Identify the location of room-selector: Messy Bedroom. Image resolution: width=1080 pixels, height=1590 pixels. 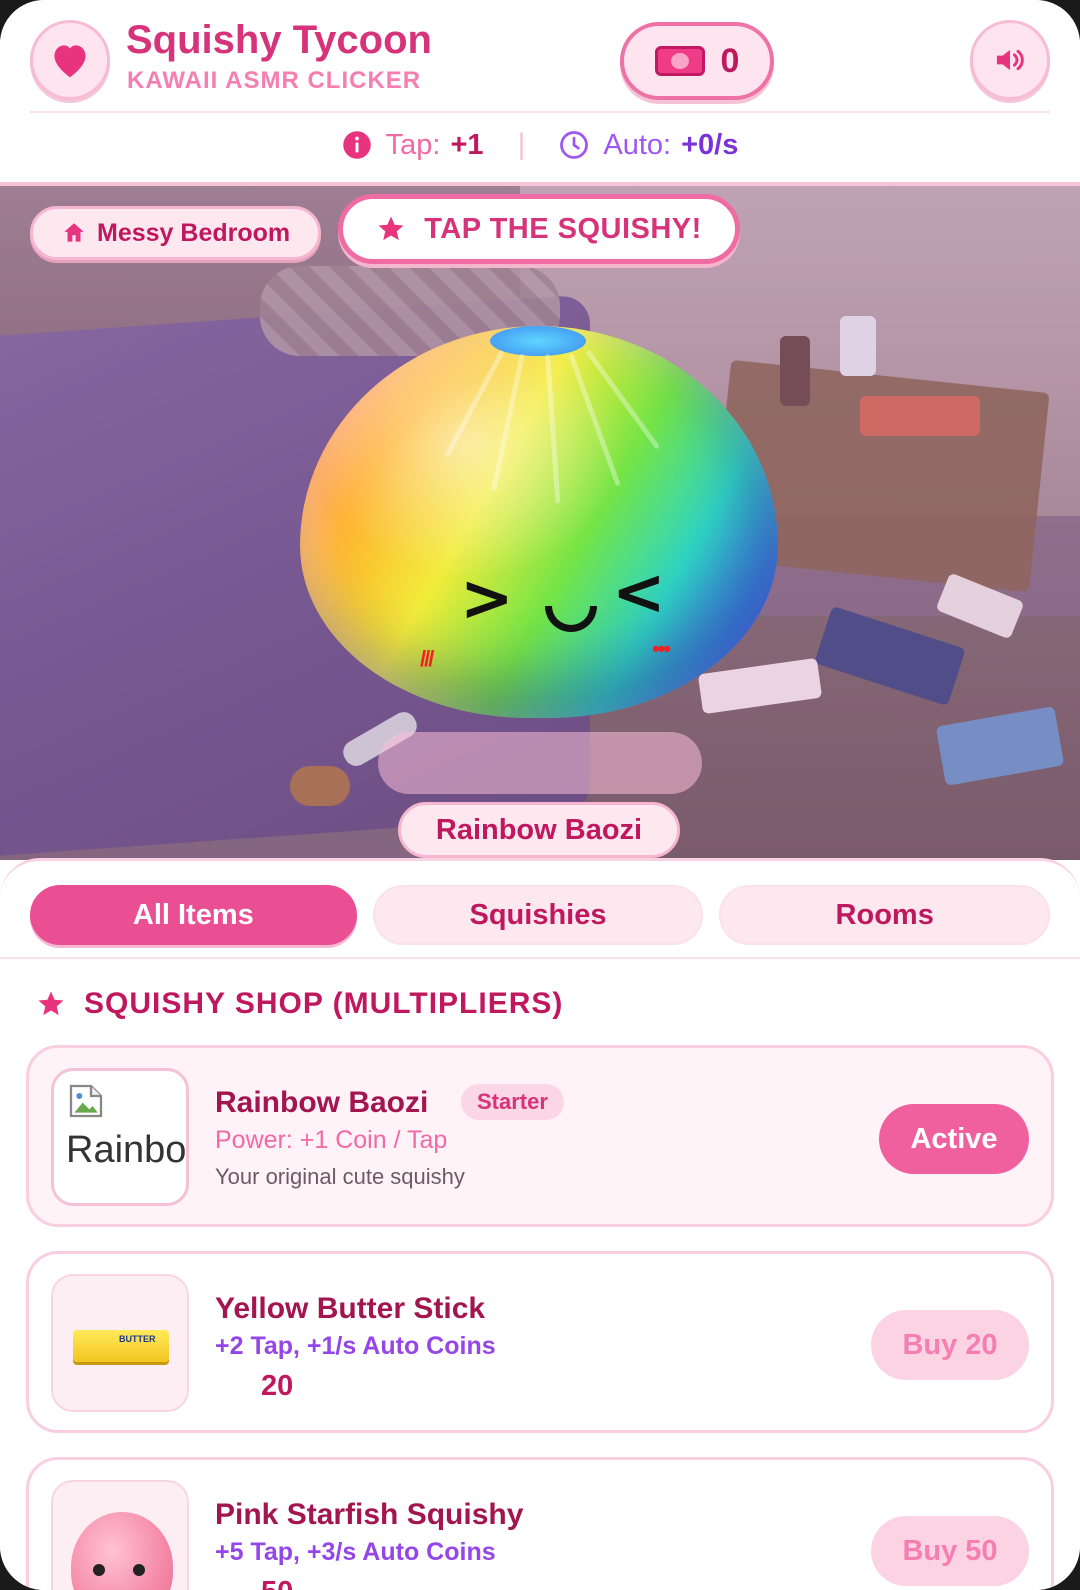
(176, 233).